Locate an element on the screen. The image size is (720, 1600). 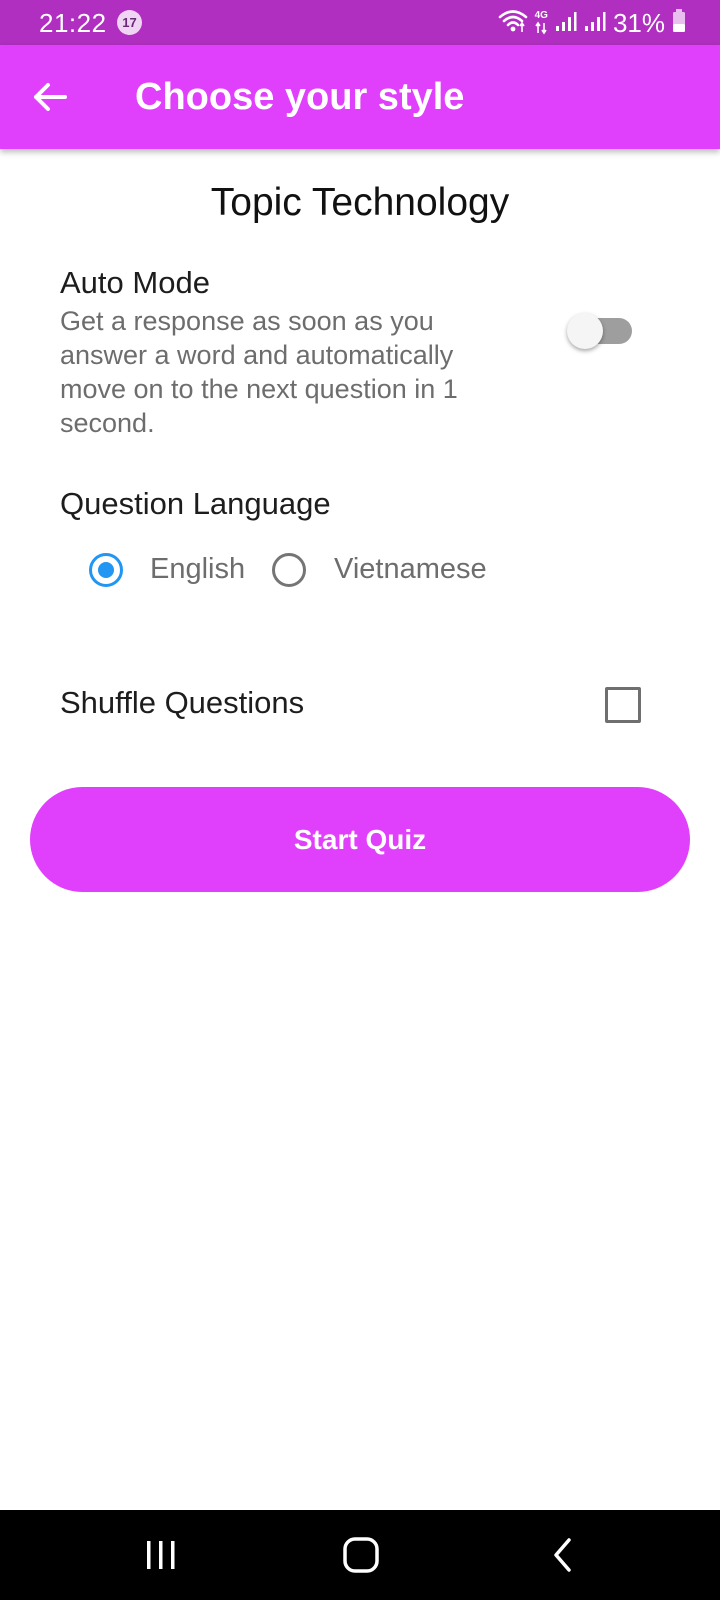
radio-outer is located at coordinates (289, 570).